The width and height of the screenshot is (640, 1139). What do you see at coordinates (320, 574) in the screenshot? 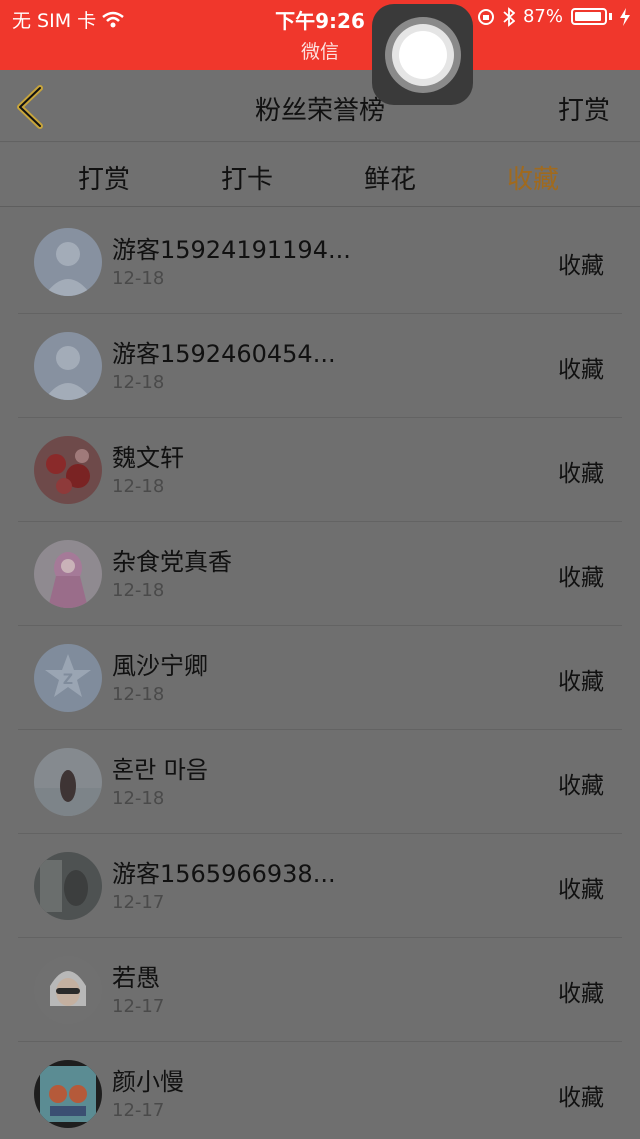
I see `list-item: 杂食党真香 12-18 收藏` at bounding box center [320, 574].